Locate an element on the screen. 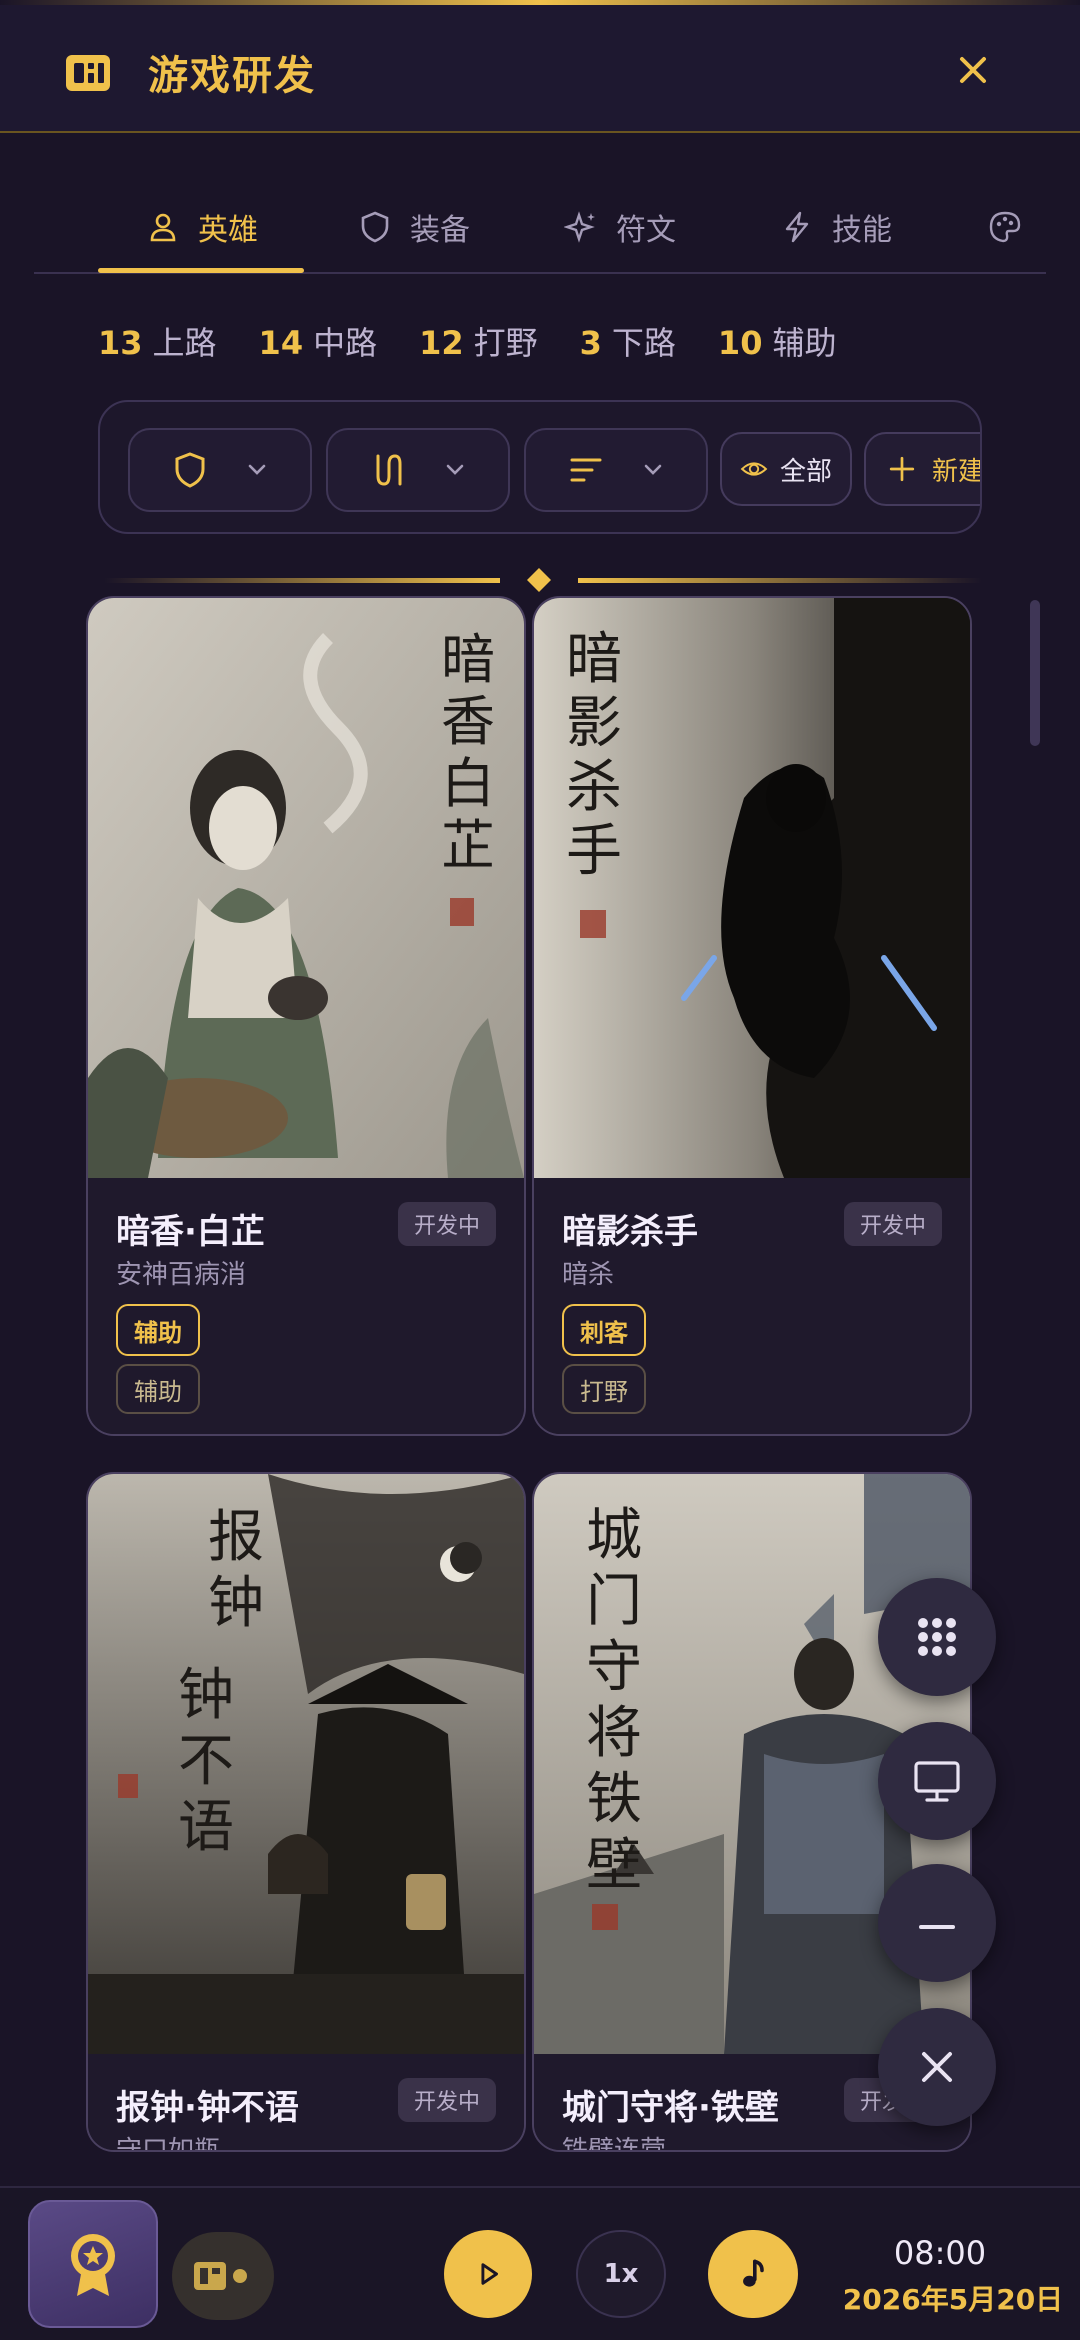 This screenshot has height=2340, width=1080. grid-view-button is located at coordinates (937, 1637).